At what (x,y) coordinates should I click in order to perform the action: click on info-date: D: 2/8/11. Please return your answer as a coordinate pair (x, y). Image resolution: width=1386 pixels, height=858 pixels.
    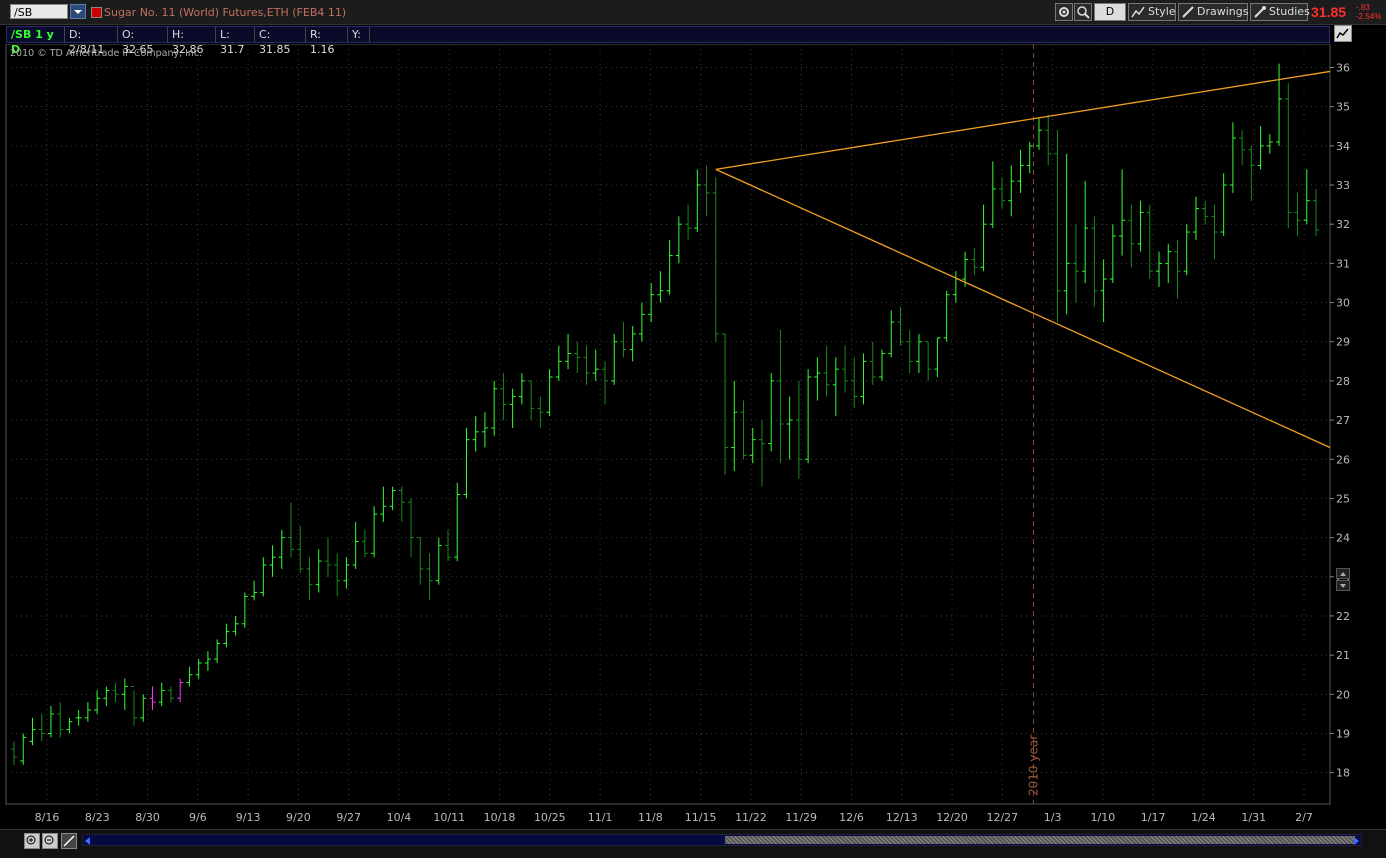
    Looking at the image, I should click on (91, 41).